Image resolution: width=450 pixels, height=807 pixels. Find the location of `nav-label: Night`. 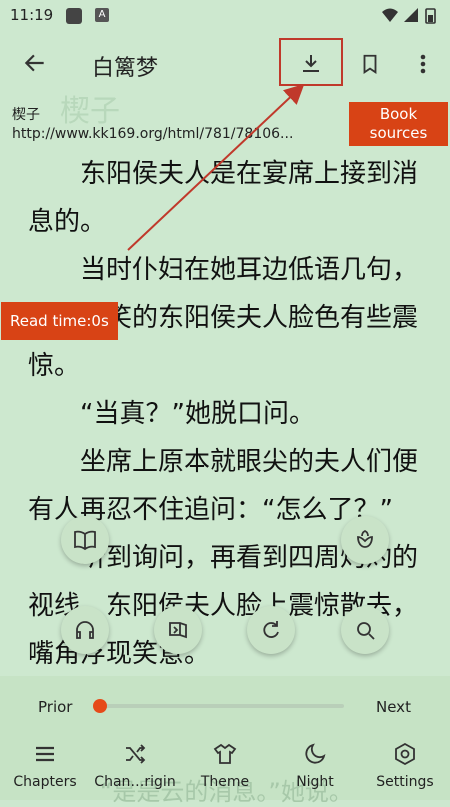

nav-label: Night is located at coordinates (315, 782).